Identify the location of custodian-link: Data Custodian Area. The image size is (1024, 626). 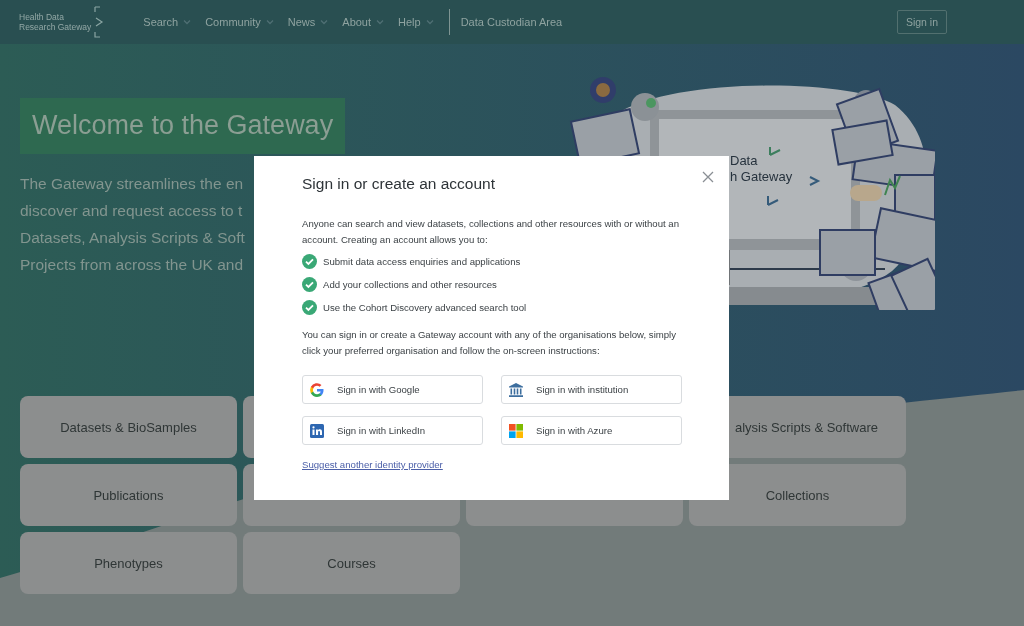
(511, 22).